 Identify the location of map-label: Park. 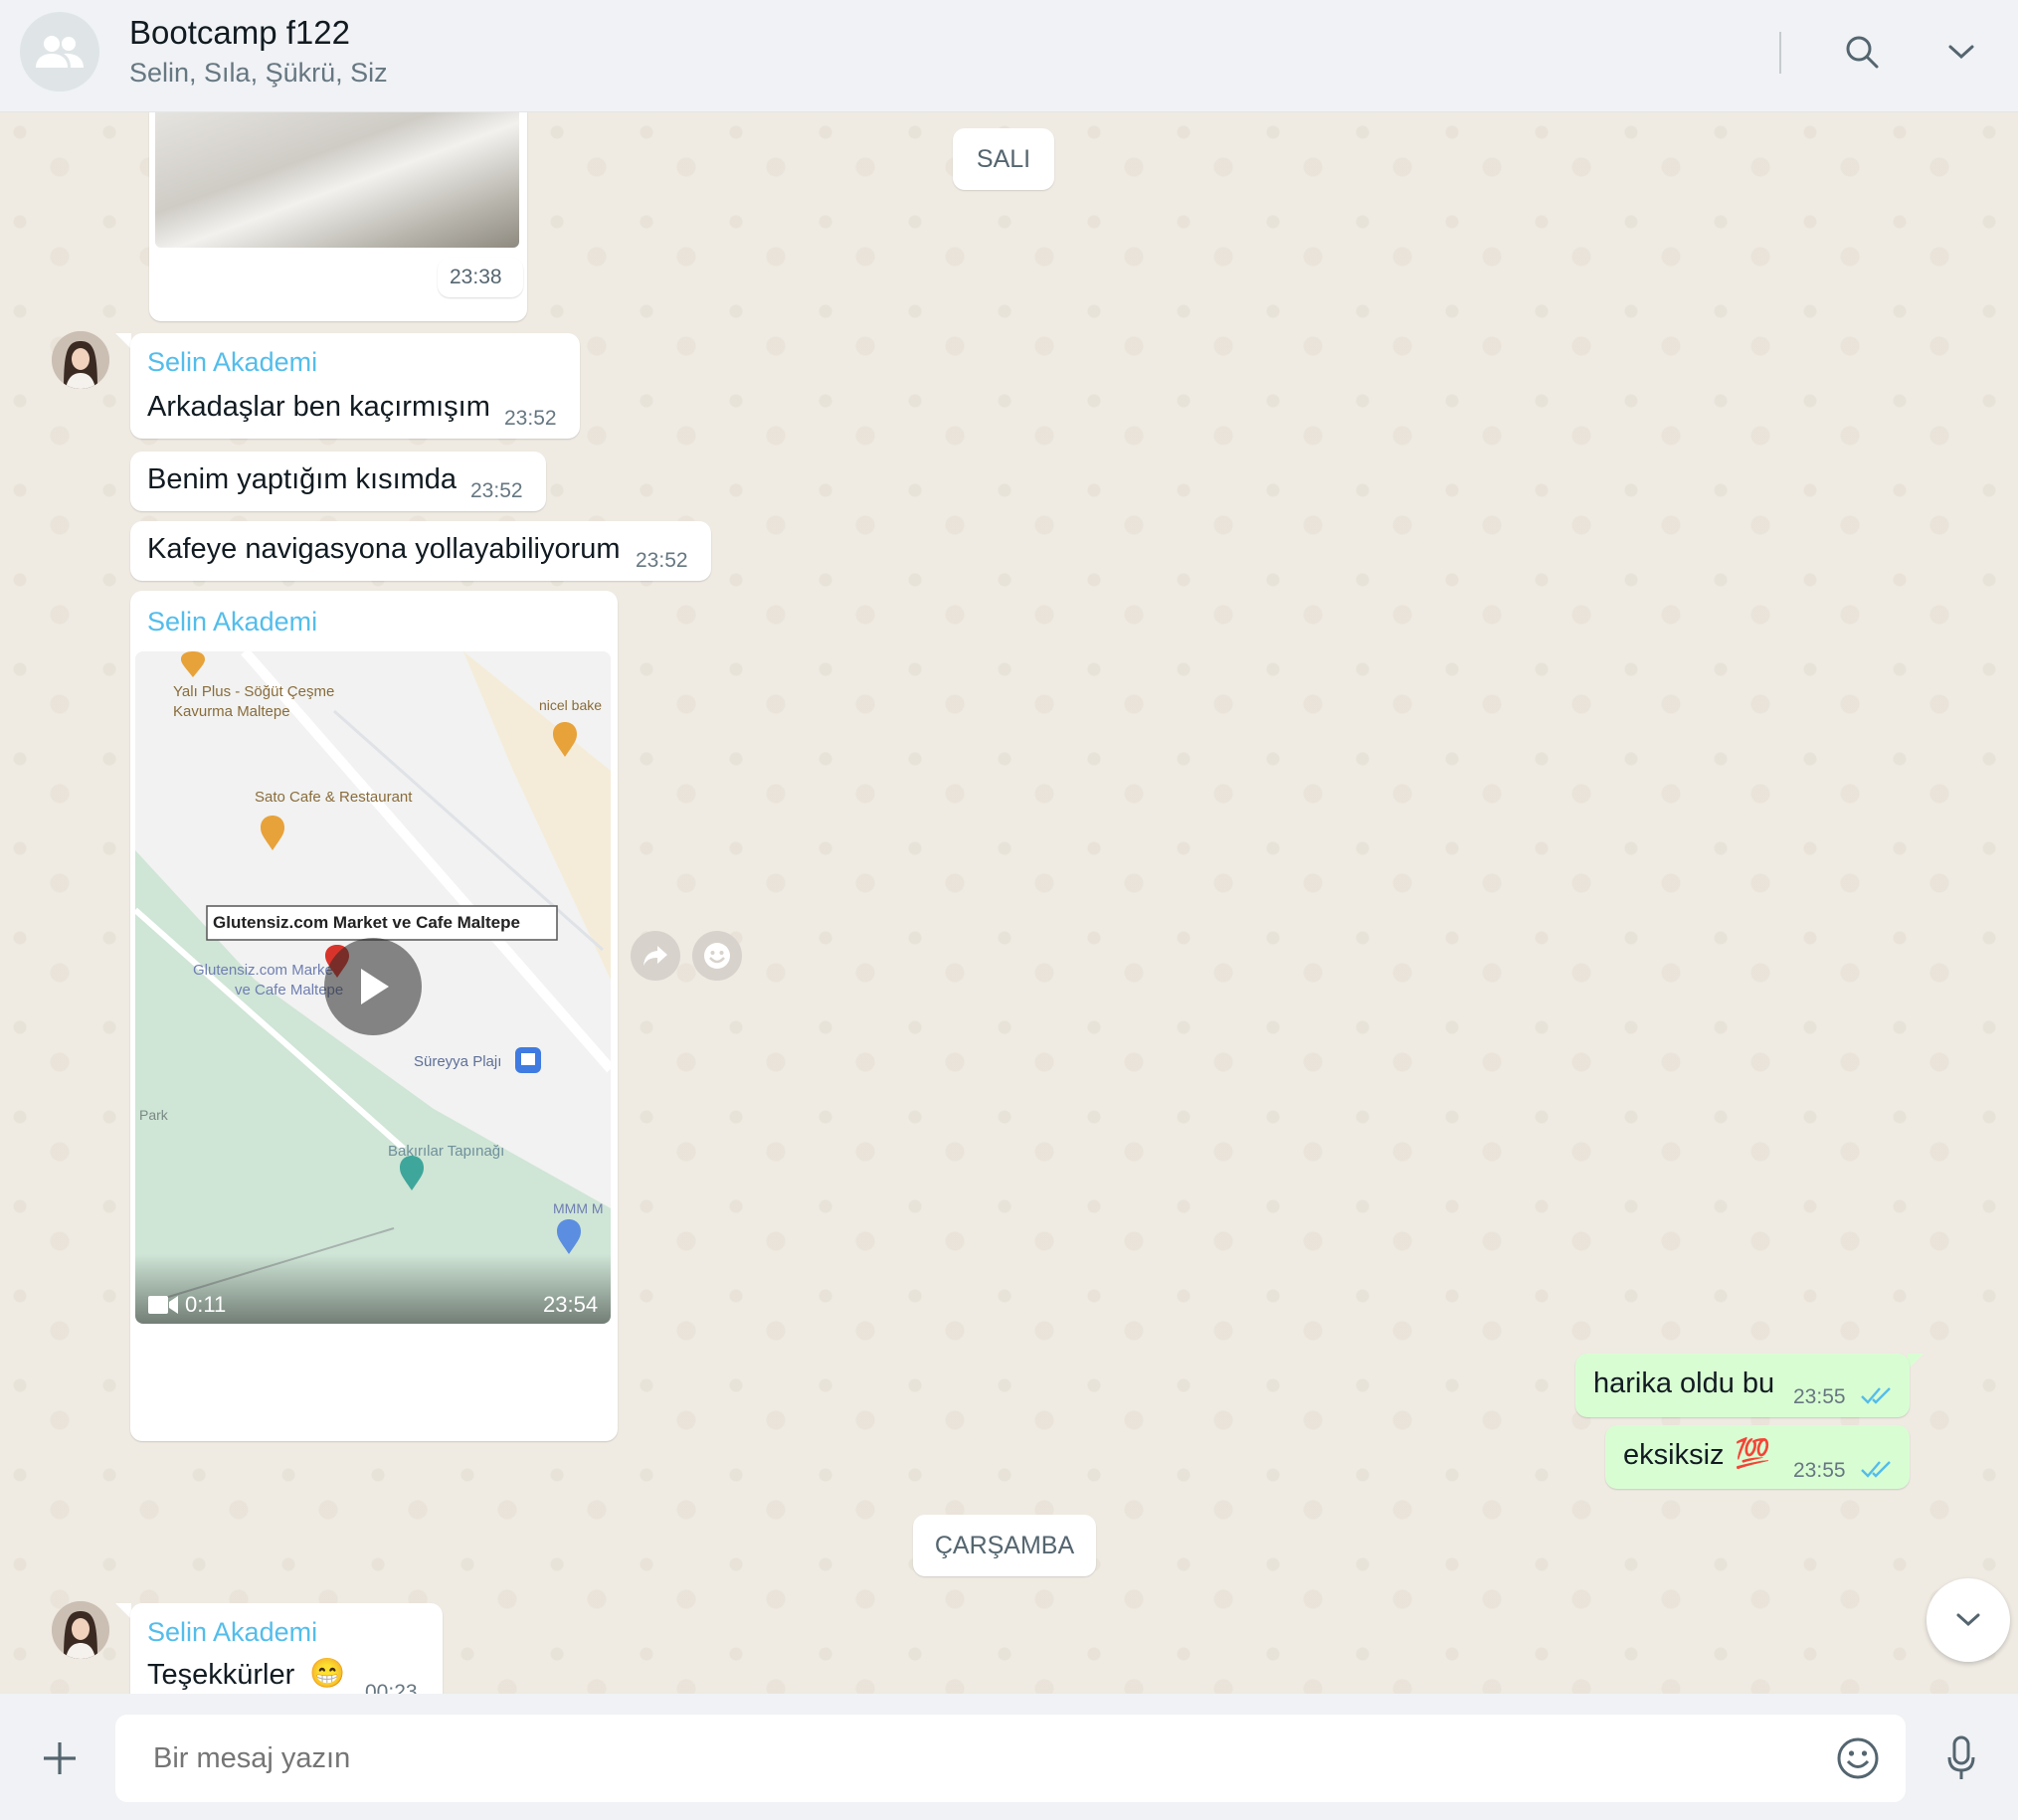
(153, 1115).